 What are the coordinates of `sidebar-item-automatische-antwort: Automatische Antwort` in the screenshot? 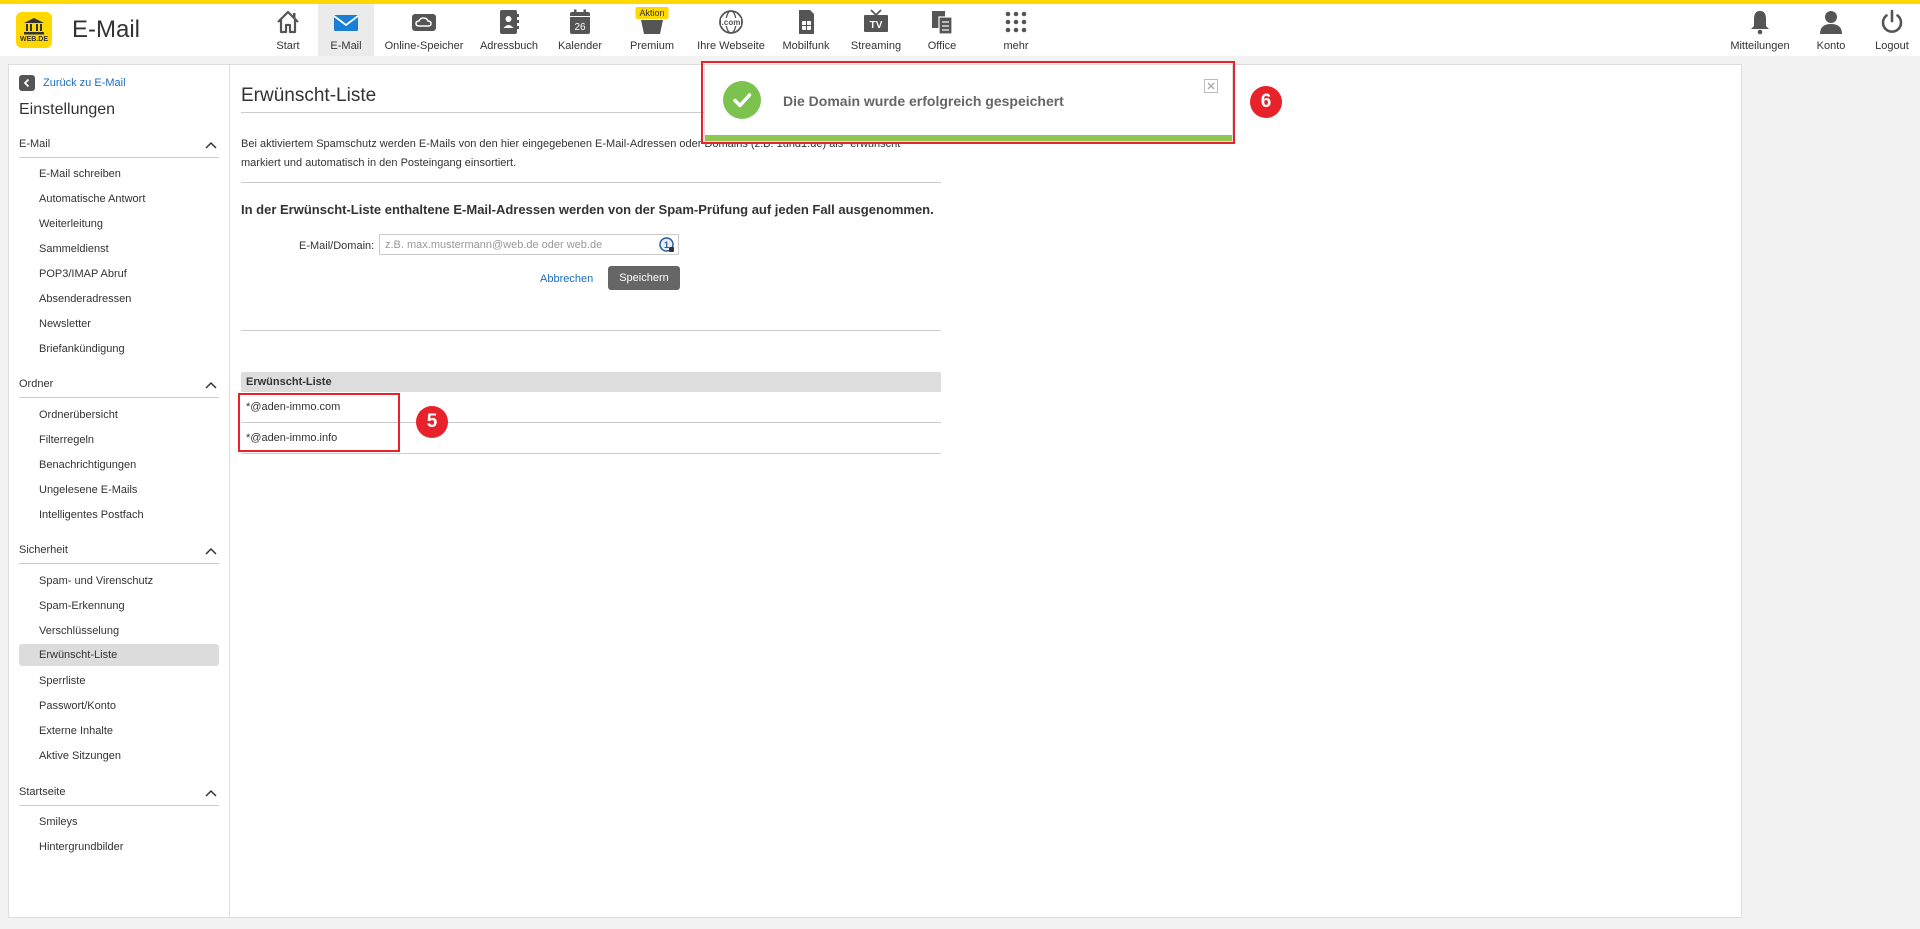 It's located at (119, 199).